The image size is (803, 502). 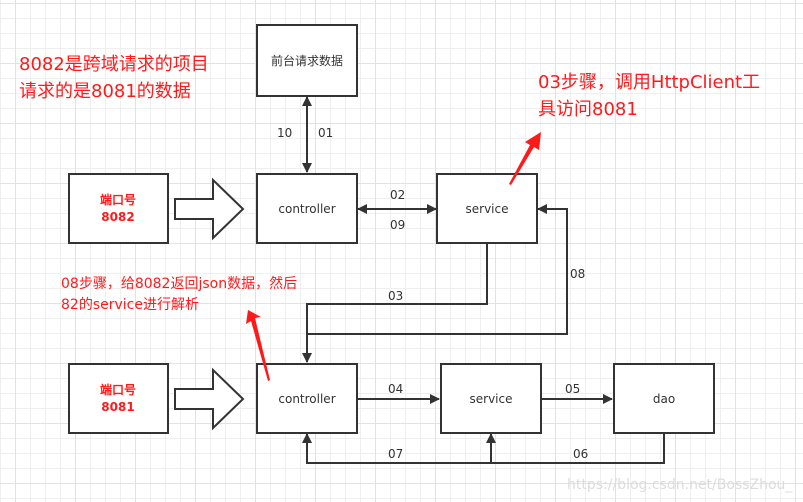 What do you see at coordinates (118, 208) in the screenshot?
I see `node-port-8082: 端口号 8082` at bounding box center [118, 208].